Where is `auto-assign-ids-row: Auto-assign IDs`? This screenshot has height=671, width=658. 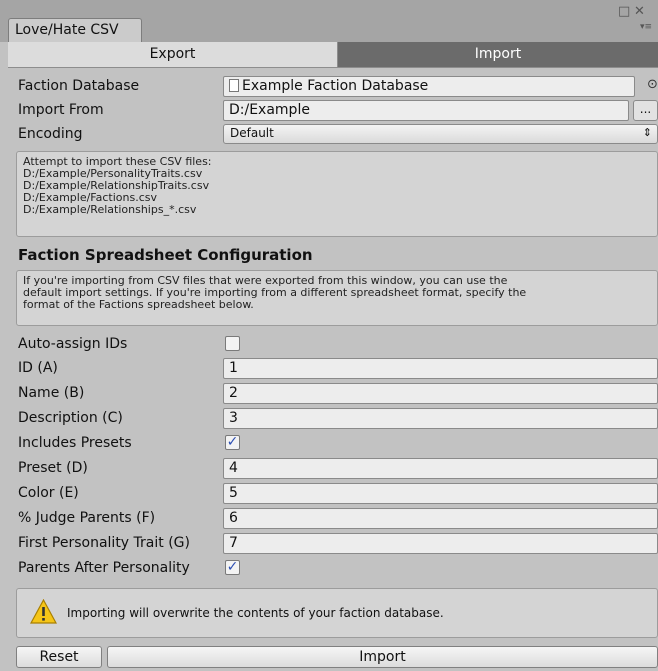
auto-assign-ids-row: Auto-assign IDs is located at coordinates (337, 345).